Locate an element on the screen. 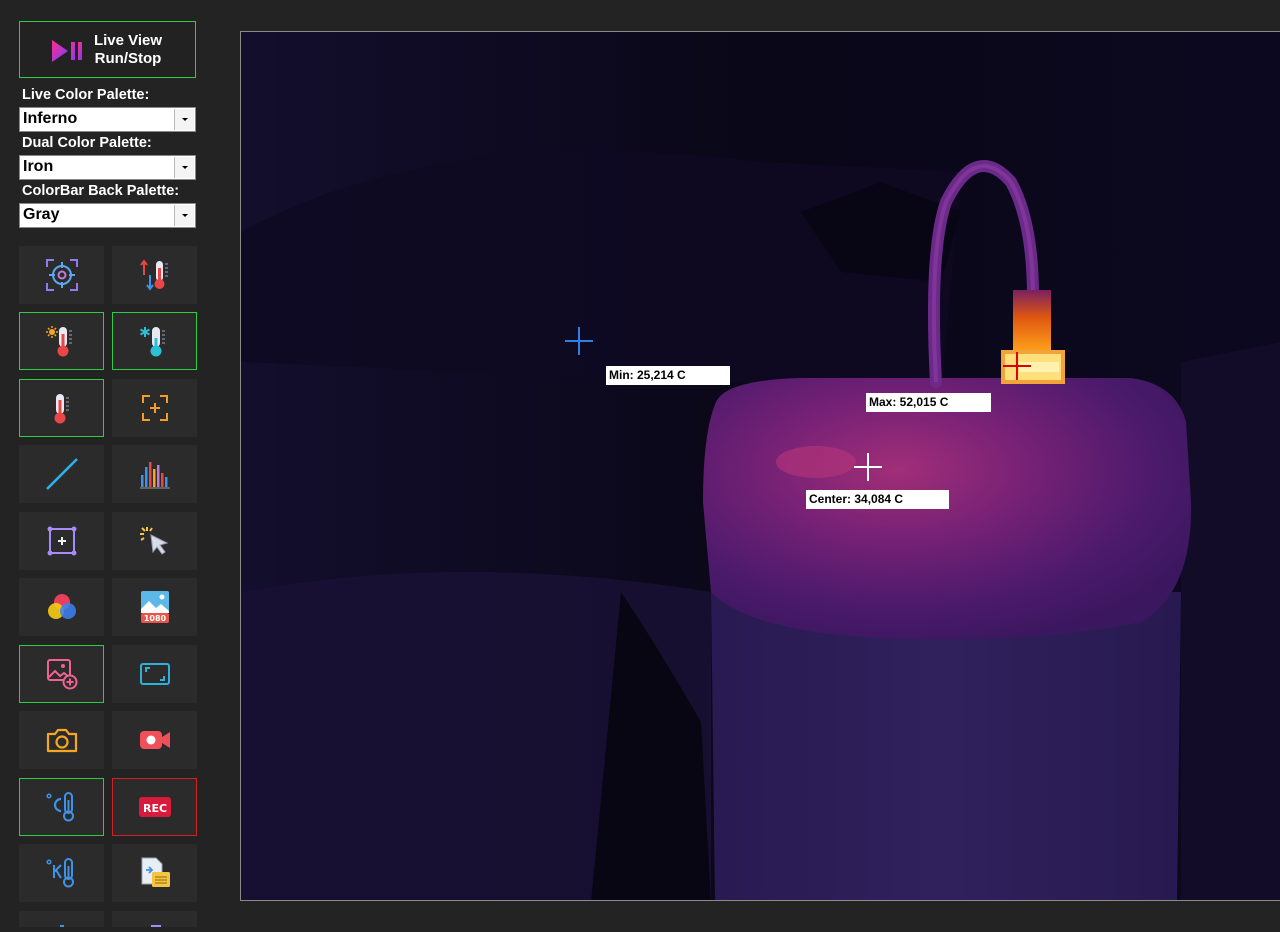 This screenshot has height=932, width=1280. target-crosshair-icon is located at coordinates (61, 275).